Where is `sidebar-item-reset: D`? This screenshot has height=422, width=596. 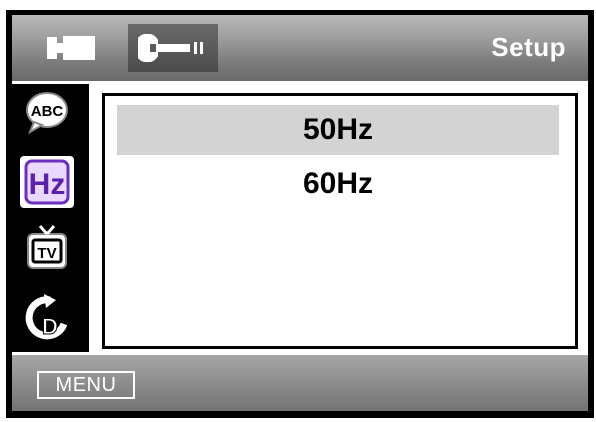
sidebar-item-reset: D is located at coordinates (47, 320).